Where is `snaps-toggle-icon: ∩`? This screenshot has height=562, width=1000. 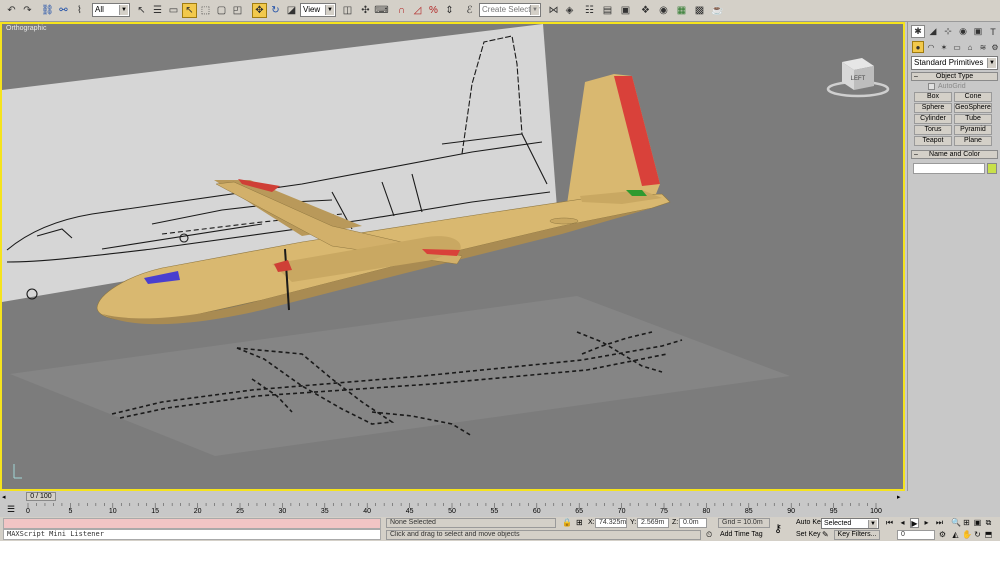 snaps-toggle-icon: ∩ is located at coordinates (401, 10).